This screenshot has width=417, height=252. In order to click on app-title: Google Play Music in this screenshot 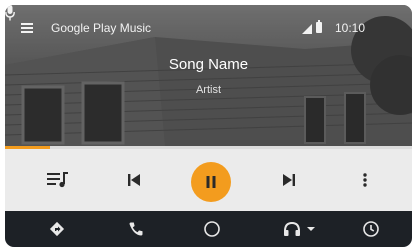, I will do `click(101, 28)`.